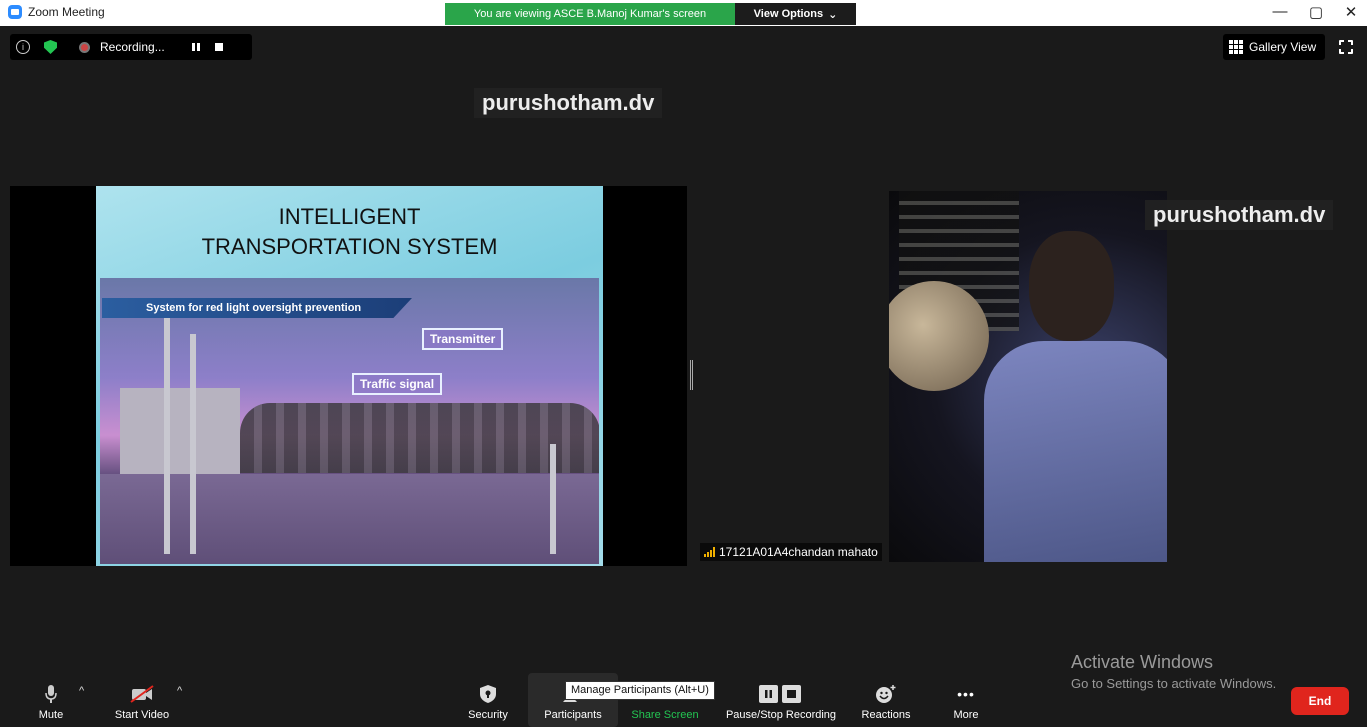  Describe the element at coordinates (179, 691) in the screenshot. I see `video-options-caret-icon: ^` at that location.